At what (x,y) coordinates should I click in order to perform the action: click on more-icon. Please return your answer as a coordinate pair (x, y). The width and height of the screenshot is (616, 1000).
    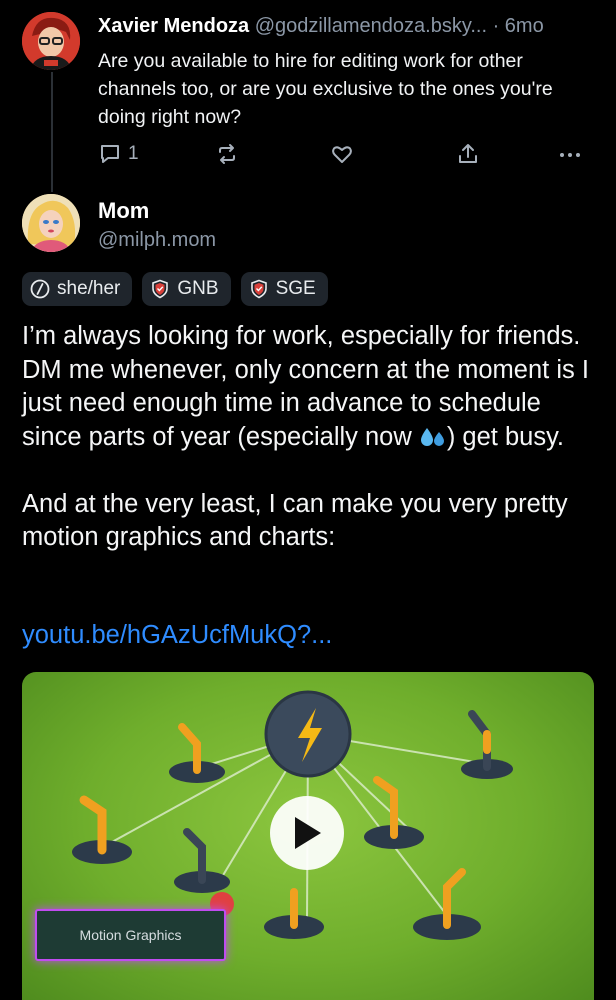
    Looking at the image, I should click on (570, 155).